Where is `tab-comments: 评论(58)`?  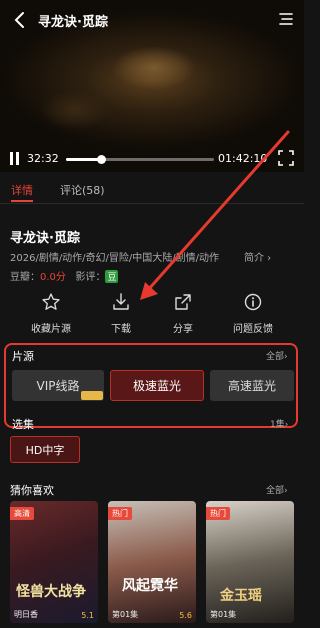
tab-comments: 评论(58) is located at coordinates (82, 190).